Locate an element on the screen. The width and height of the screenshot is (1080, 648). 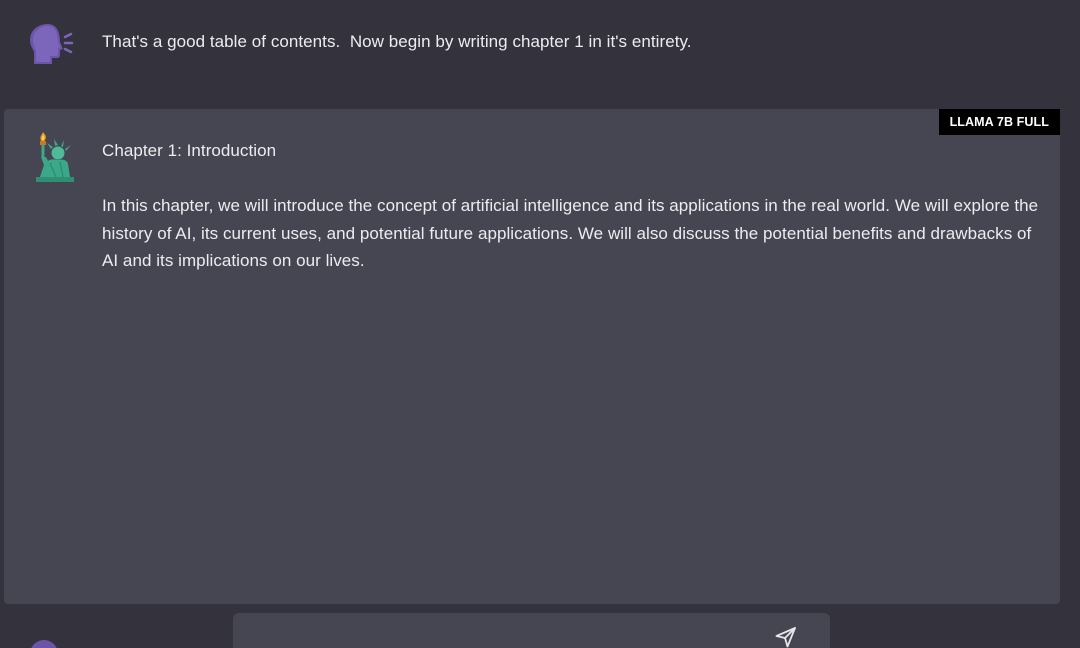
send-button is located at coordinates (786, 636).